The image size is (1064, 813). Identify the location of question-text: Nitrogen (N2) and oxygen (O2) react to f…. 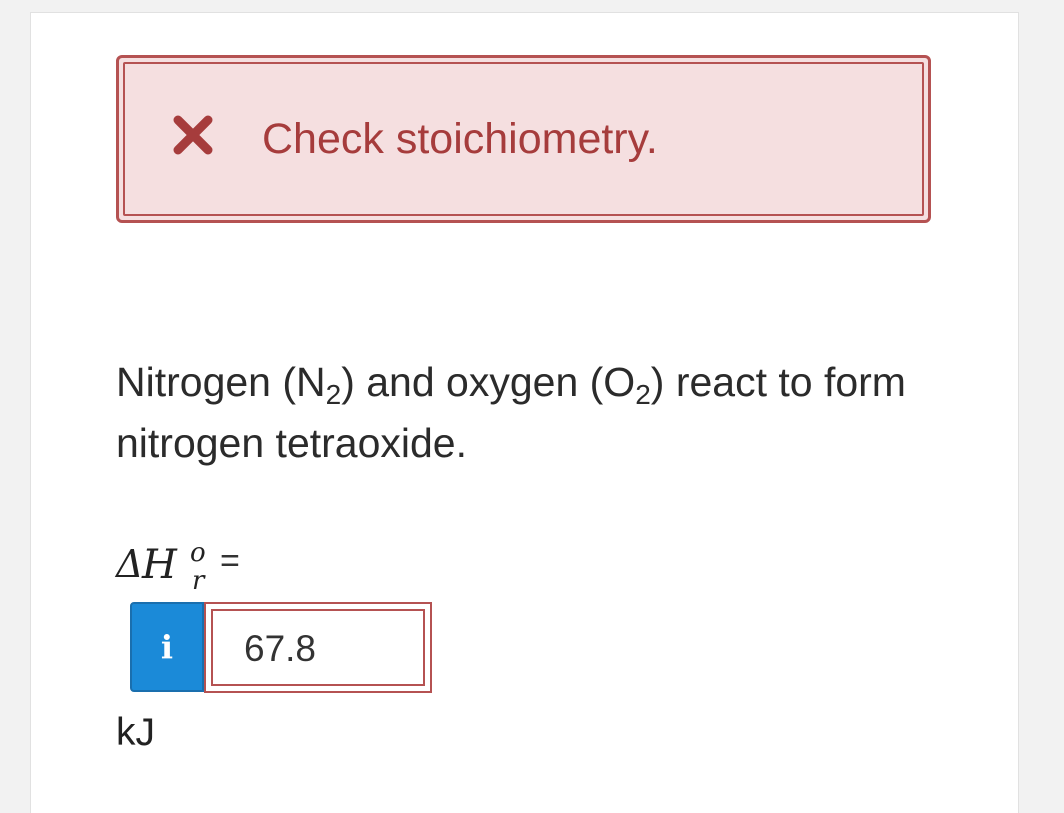
(516, 413).